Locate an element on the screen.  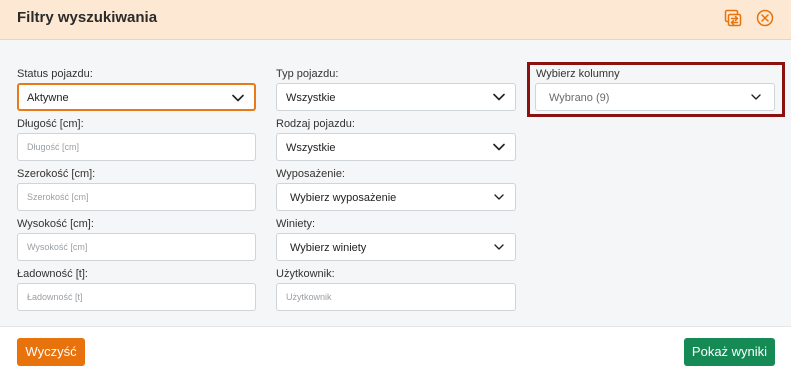
wyposazenie-value: Wybierz wyposażenie is located at coordinates (343, 198).